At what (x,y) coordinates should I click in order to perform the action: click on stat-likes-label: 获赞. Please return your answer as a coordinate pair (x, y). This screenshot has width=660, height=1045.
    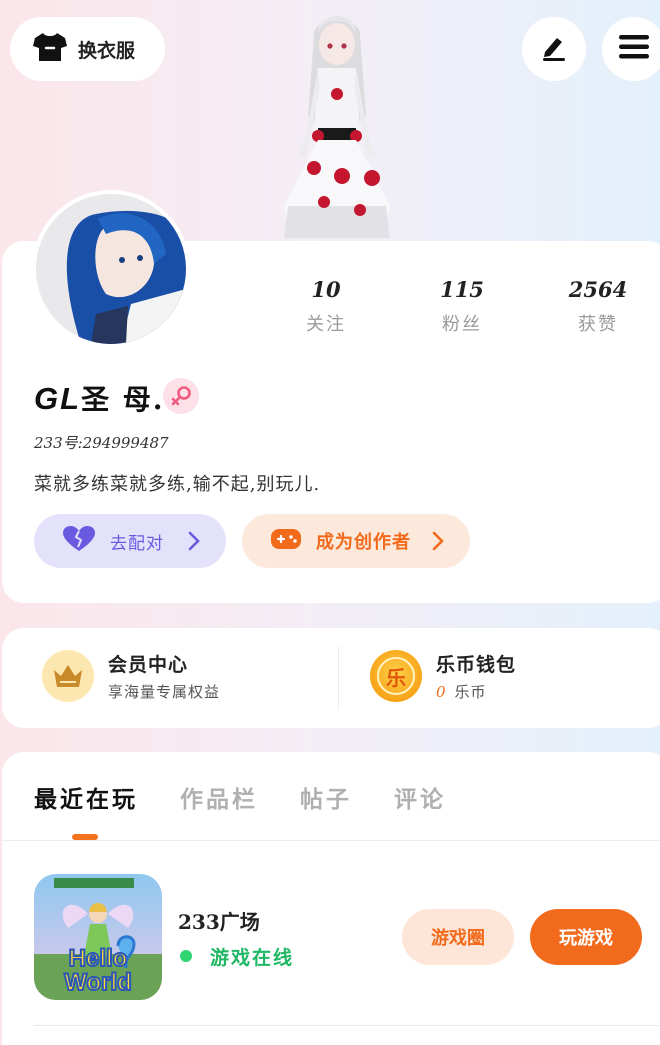
    Looking at the image, I should click on (598, 324).